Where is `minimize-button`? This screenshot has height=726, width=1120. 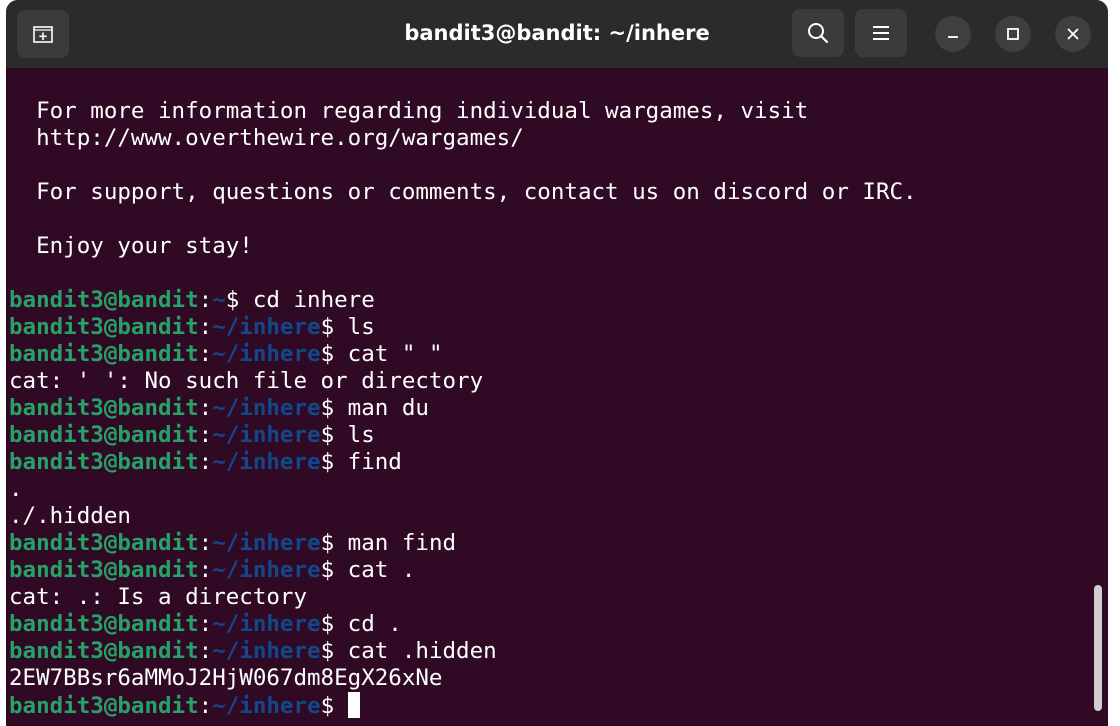 minimize-button is located at coordinates (953, 34).